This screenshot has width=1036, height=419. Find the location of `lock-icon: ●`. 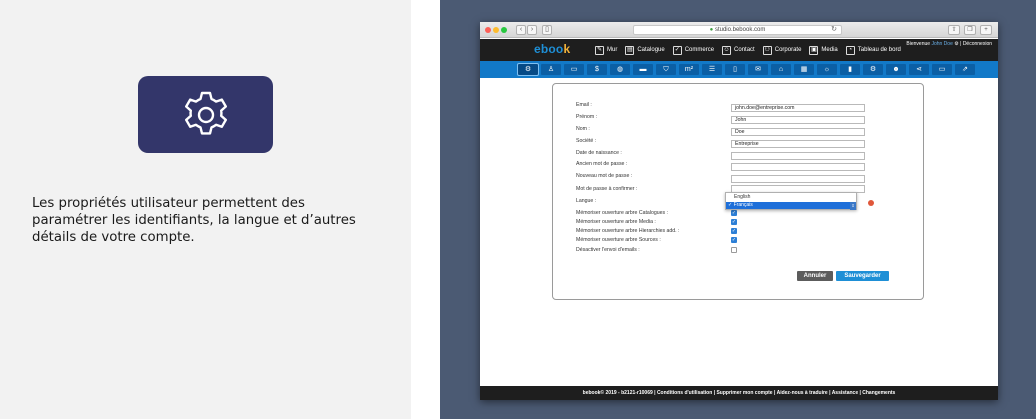

lock-icon: ● is located at coordinates (711, 30).